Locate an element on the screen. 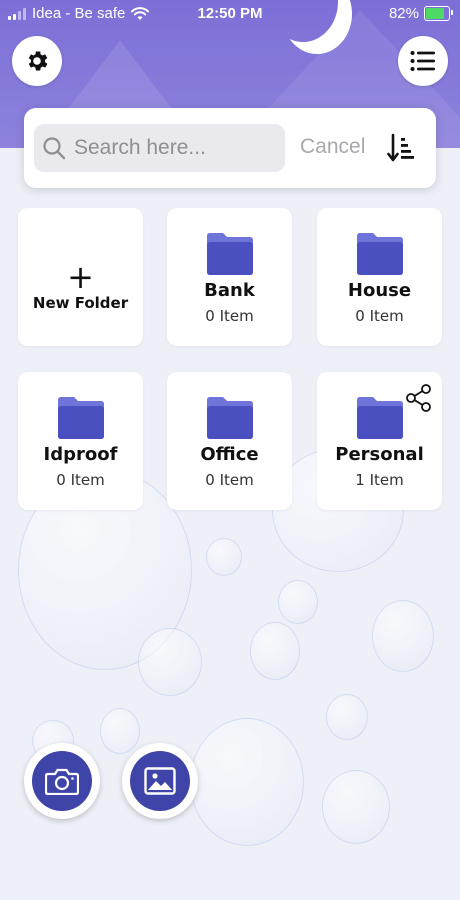  search-input is located at coordinates (174, 148).